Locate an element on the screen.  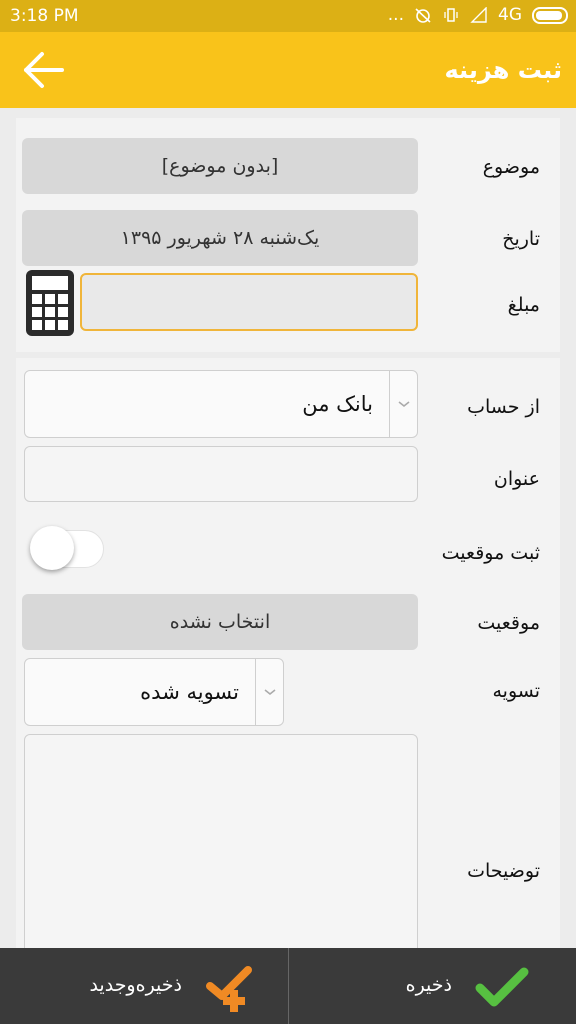
from-account-value: بانک من is located at coordinates (337, 404).